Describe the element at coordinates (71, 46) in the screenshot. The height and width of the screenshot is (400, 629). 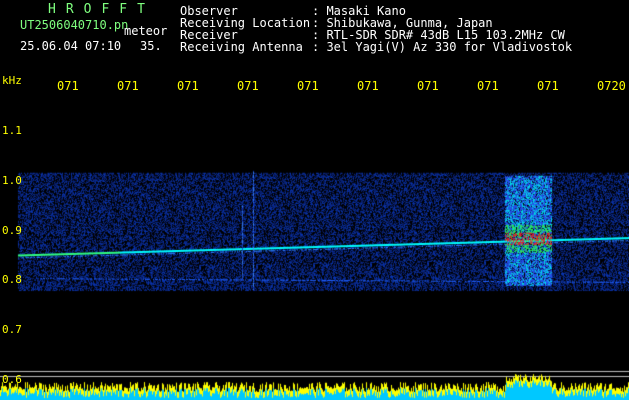
I see `datetime-label: 25.06.04 07:10` at that location.